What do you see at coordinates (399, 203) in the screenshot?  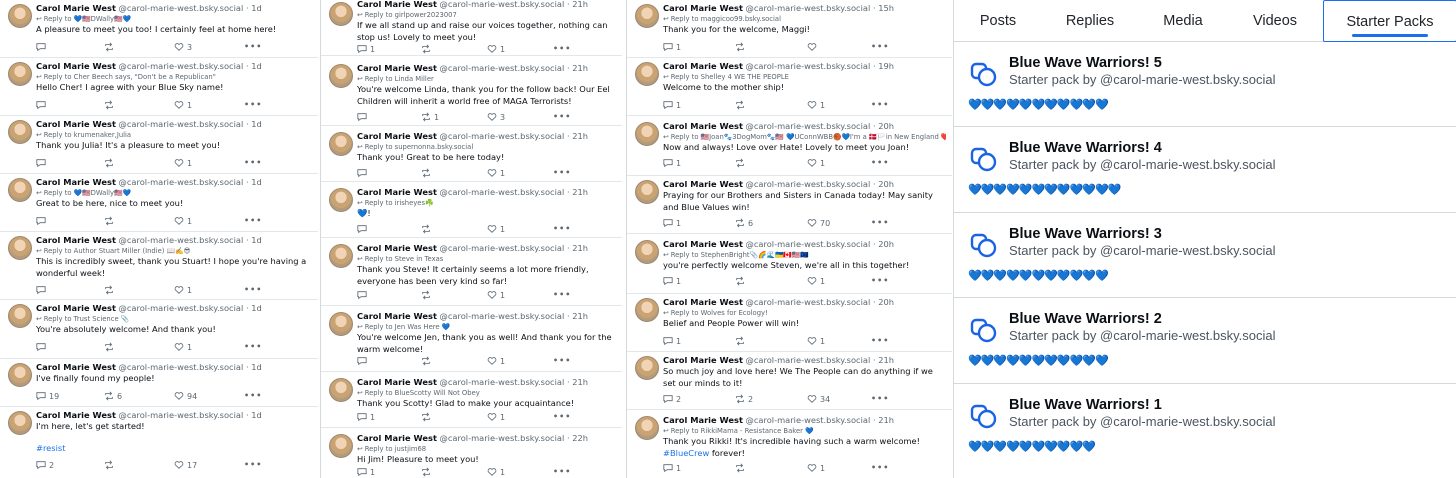 I see `reply-to-label: Reply to irisheyes☘️` at bounding box center [399, 203].